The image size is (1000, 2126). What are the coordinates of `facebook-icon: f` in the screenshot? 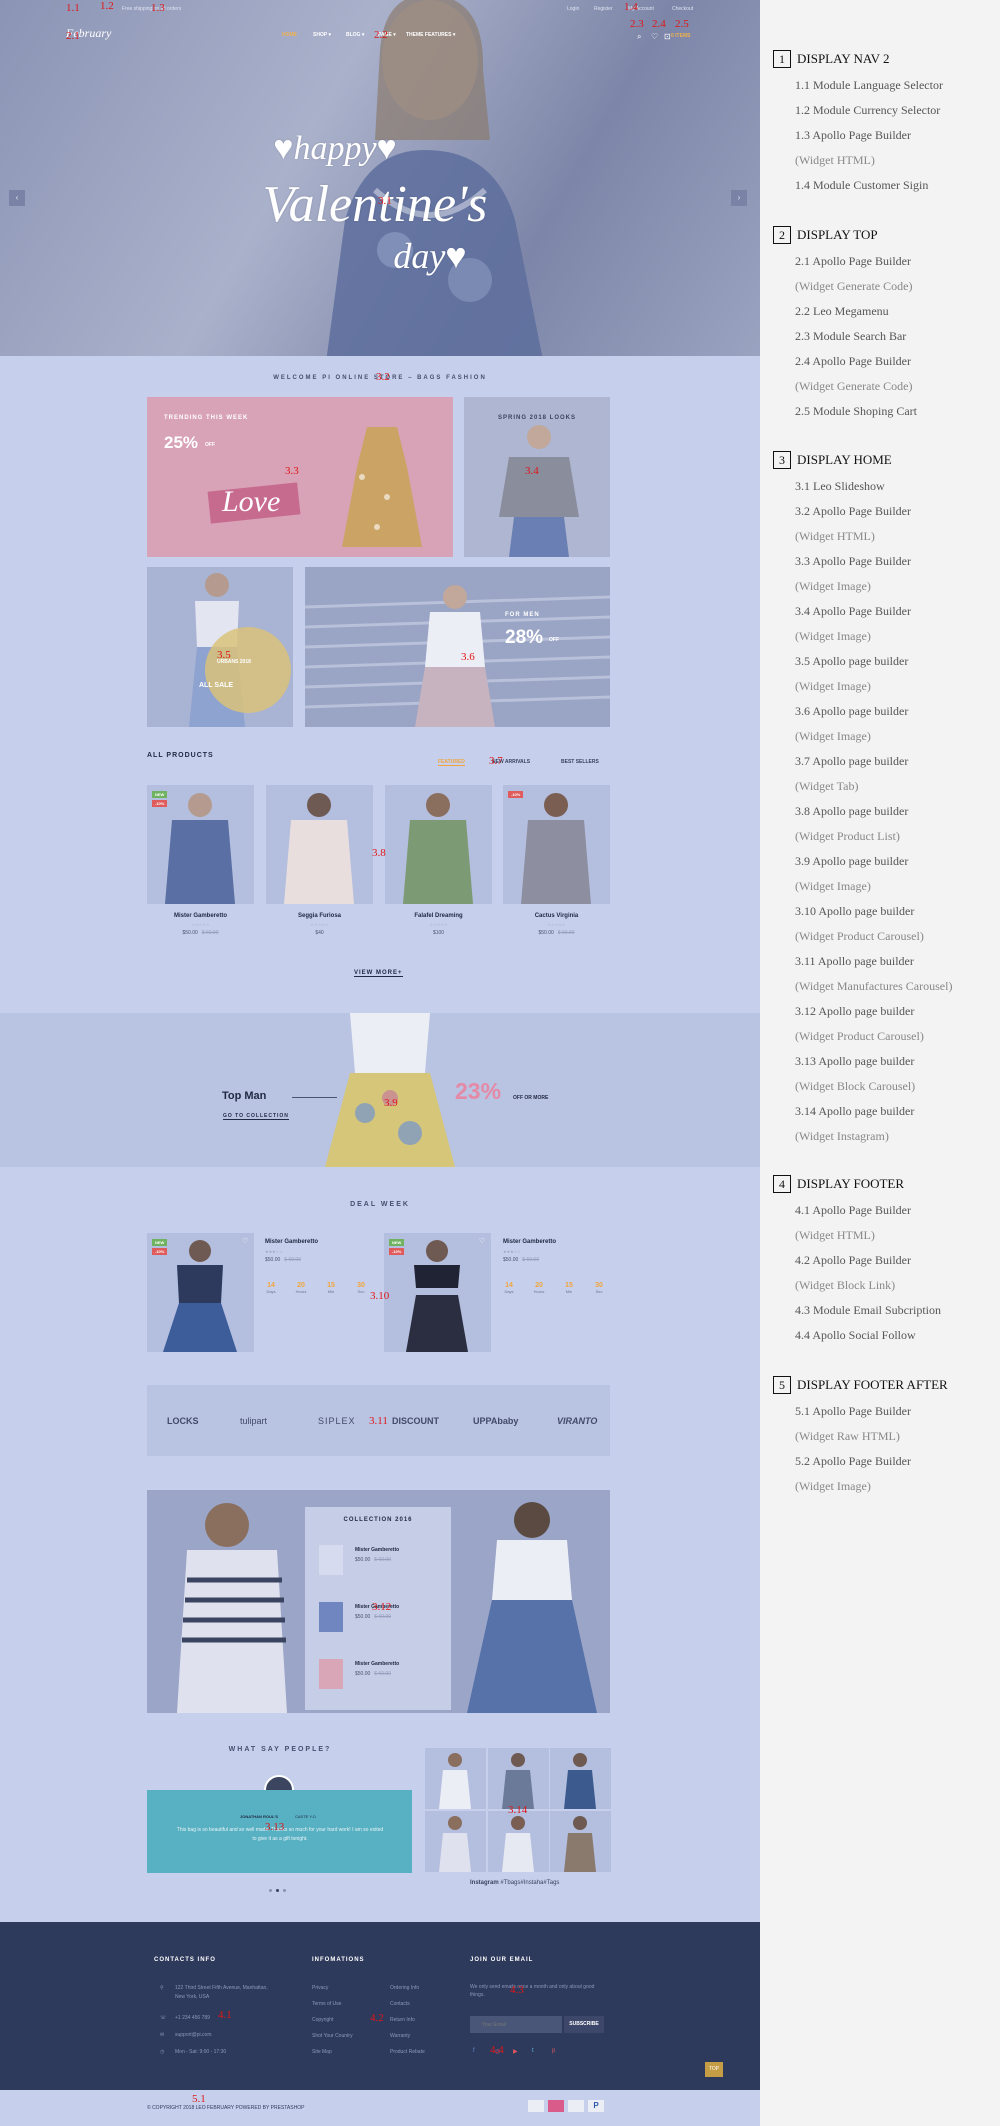 It's located at (474, 2051).